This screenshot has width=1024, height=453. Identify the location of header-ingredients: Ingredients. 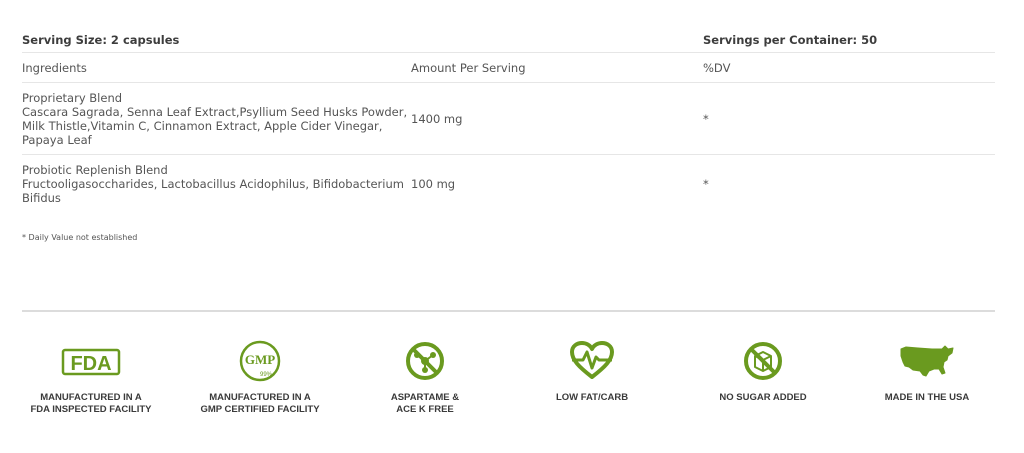
(54, 67).